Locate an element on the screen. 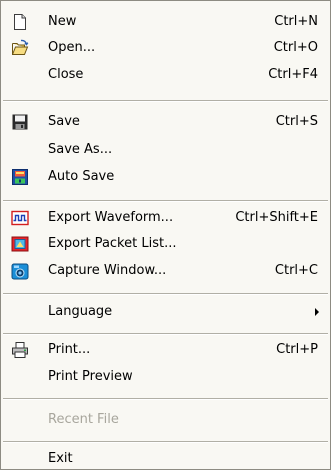 The height and width of the screenshot is (472, 333). menu-item-auto-save: Auto Save is located at coordinates (165, 177).